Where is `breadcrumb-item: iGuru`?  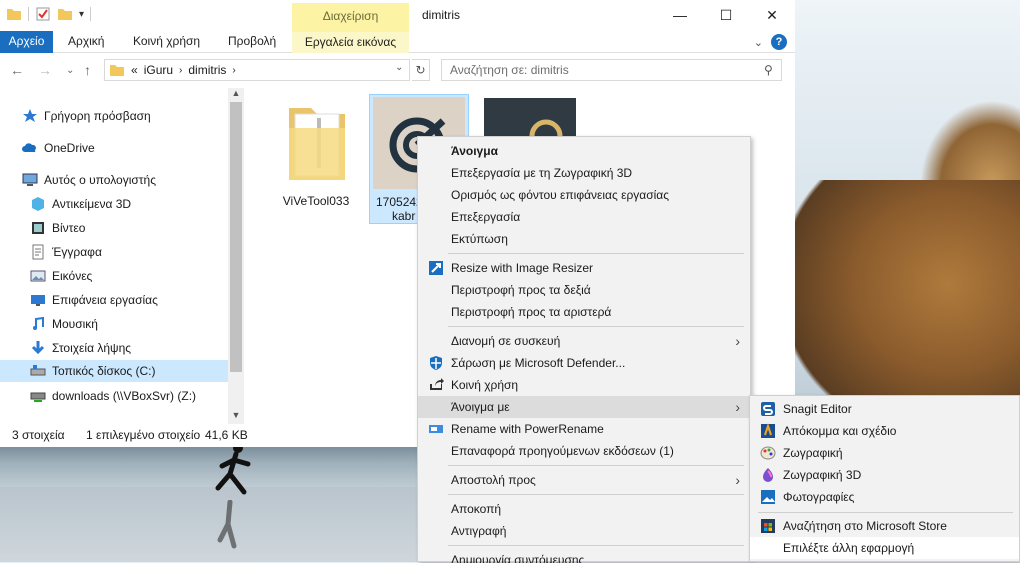 breadcrumb-item: iGuru is located at coordinates (158, 70).